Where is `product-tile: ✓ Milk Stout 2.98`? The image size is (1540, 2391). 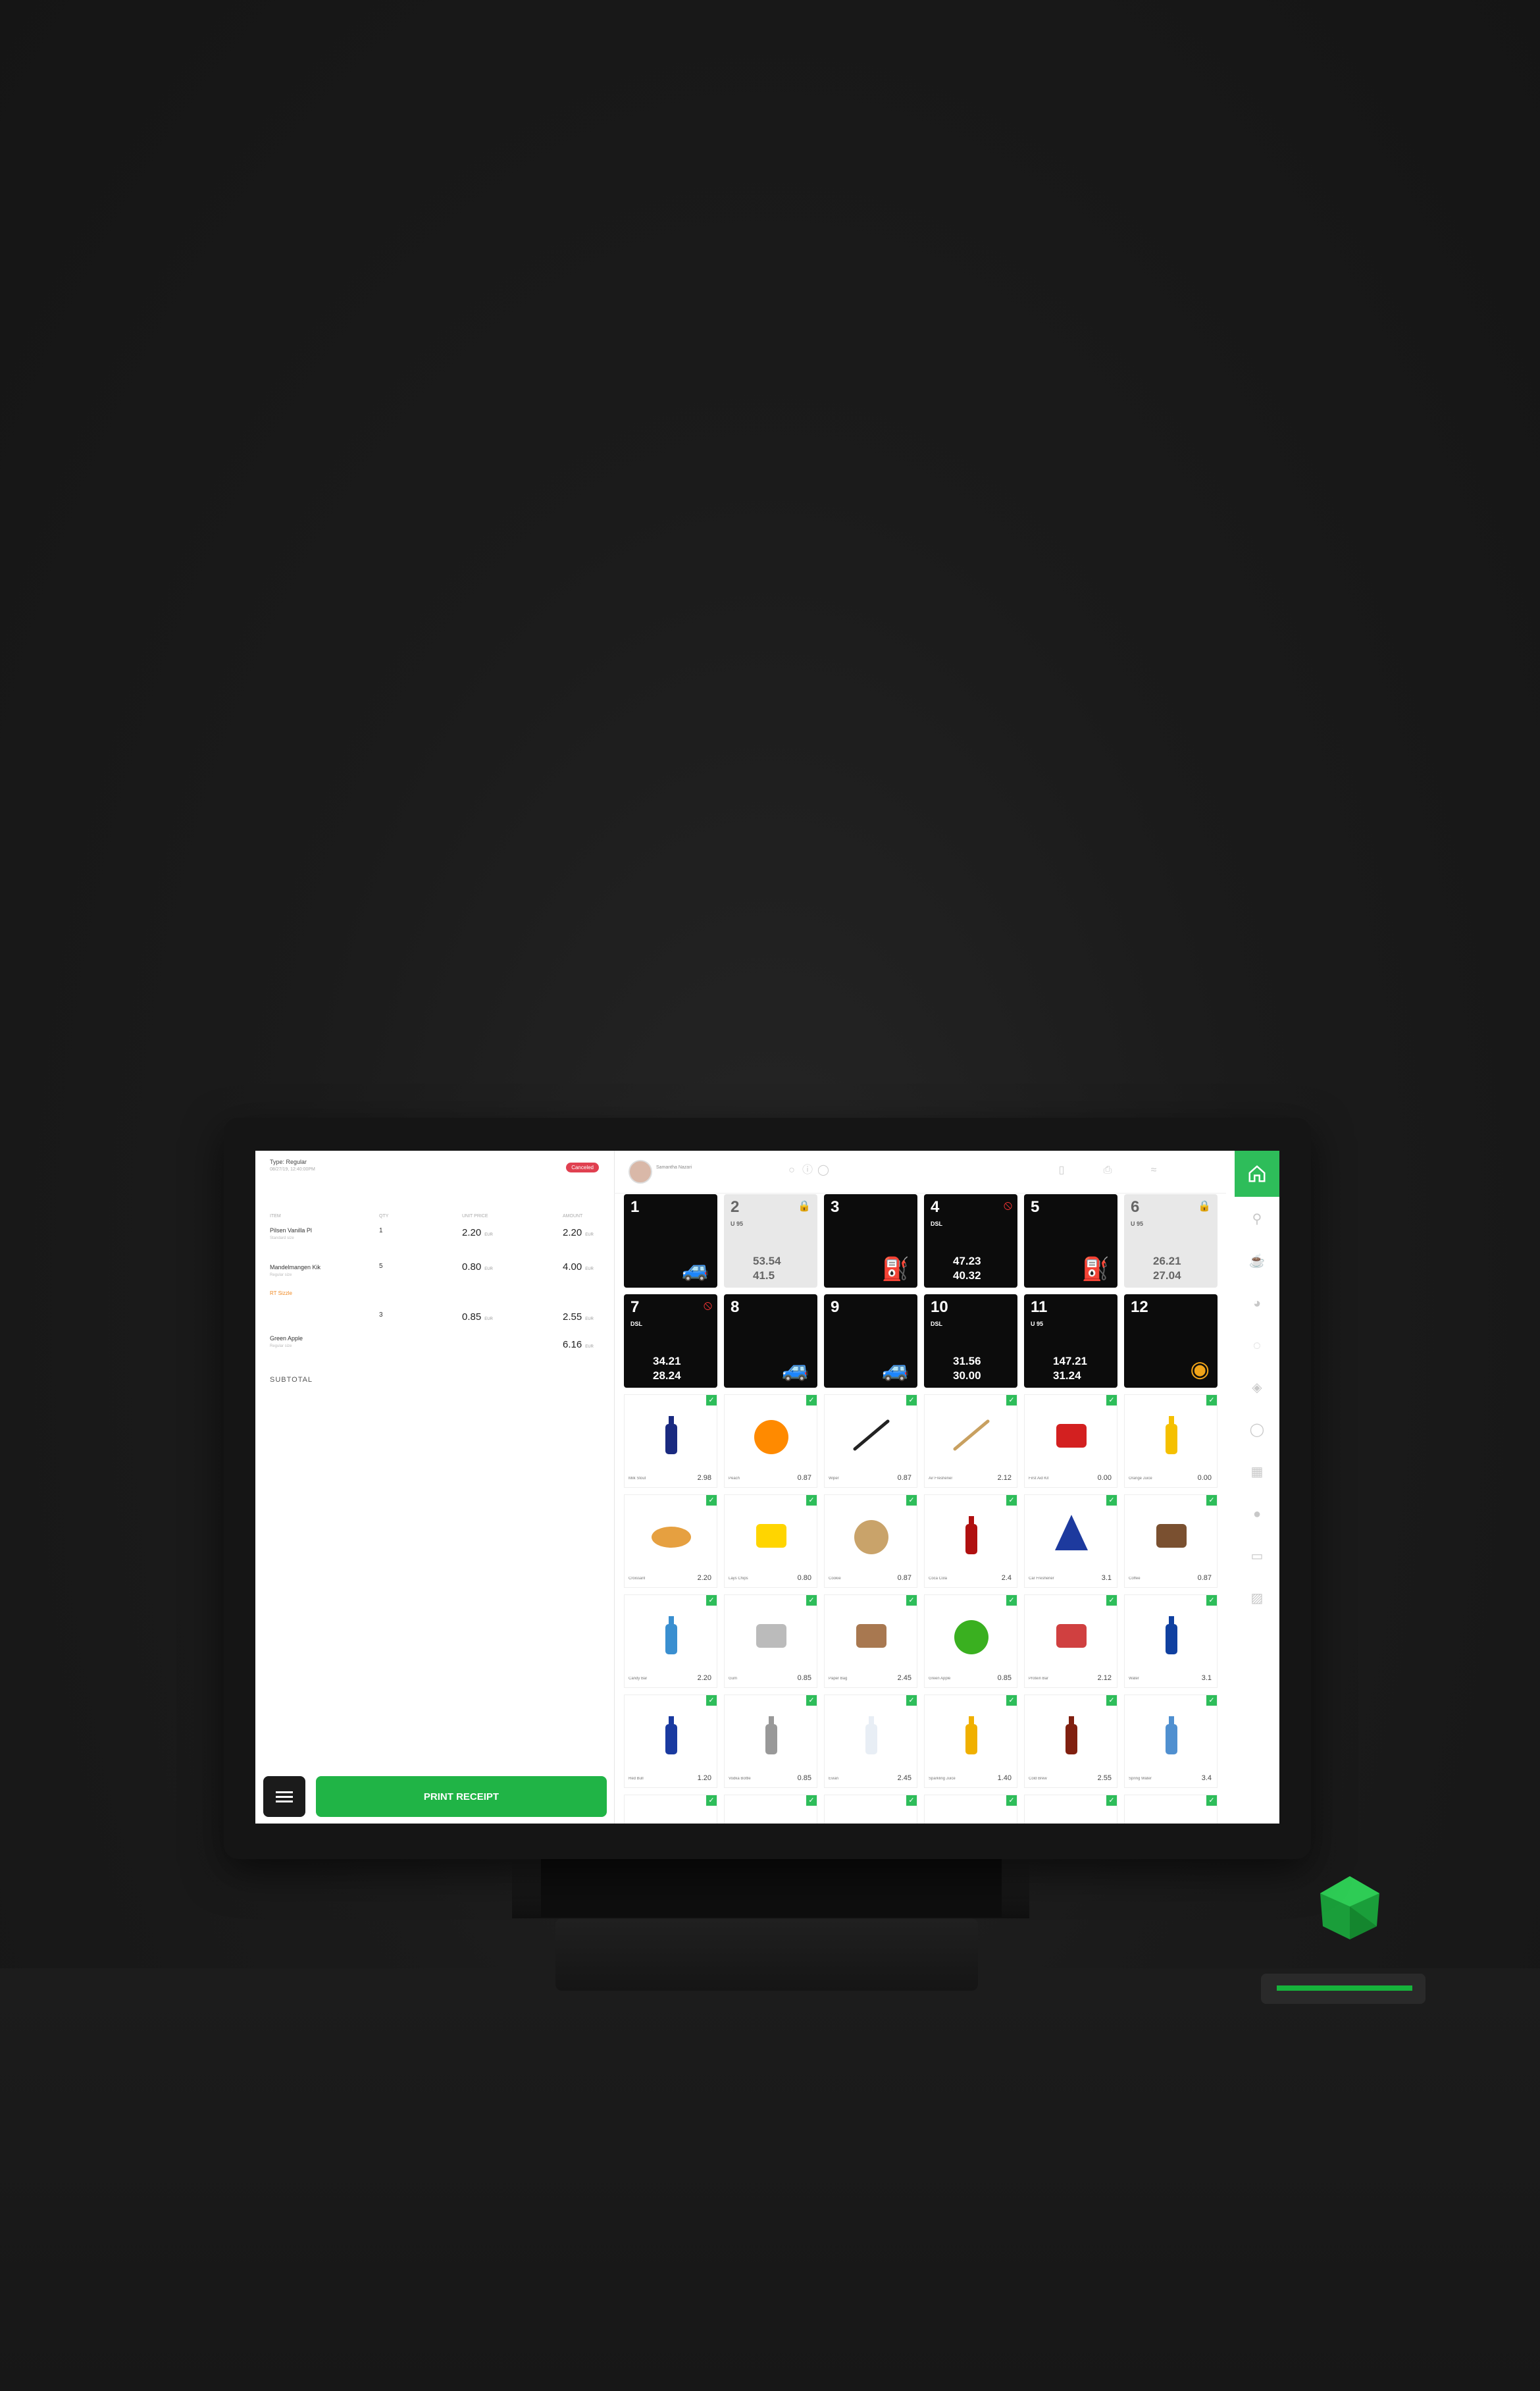
product-tile: ✓ Milk Stout 2.98 is located at coordinates (670, 1441).